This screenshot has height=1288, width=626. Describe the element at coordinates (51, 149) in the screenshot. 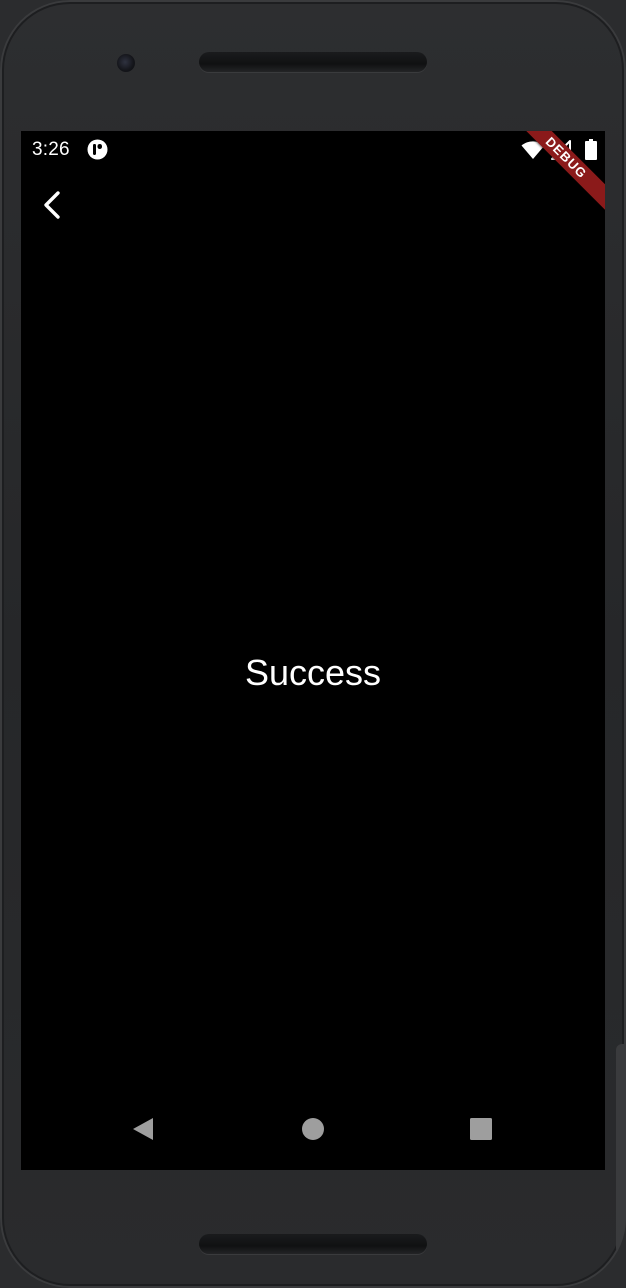

I see `status-time: 3:26` at that location.